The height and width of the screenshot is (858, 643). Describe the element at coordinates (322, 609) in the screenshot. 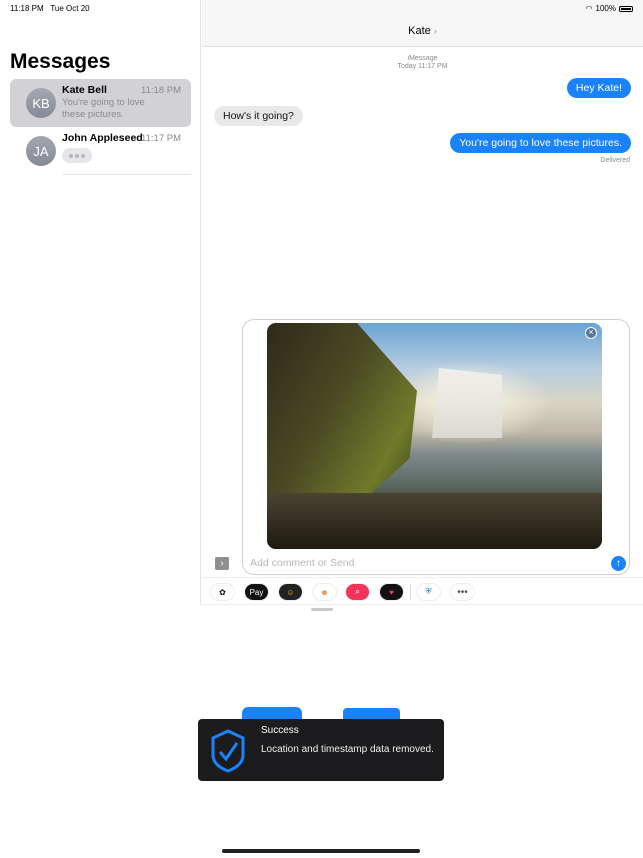

I see `drawer-handle` at that location.